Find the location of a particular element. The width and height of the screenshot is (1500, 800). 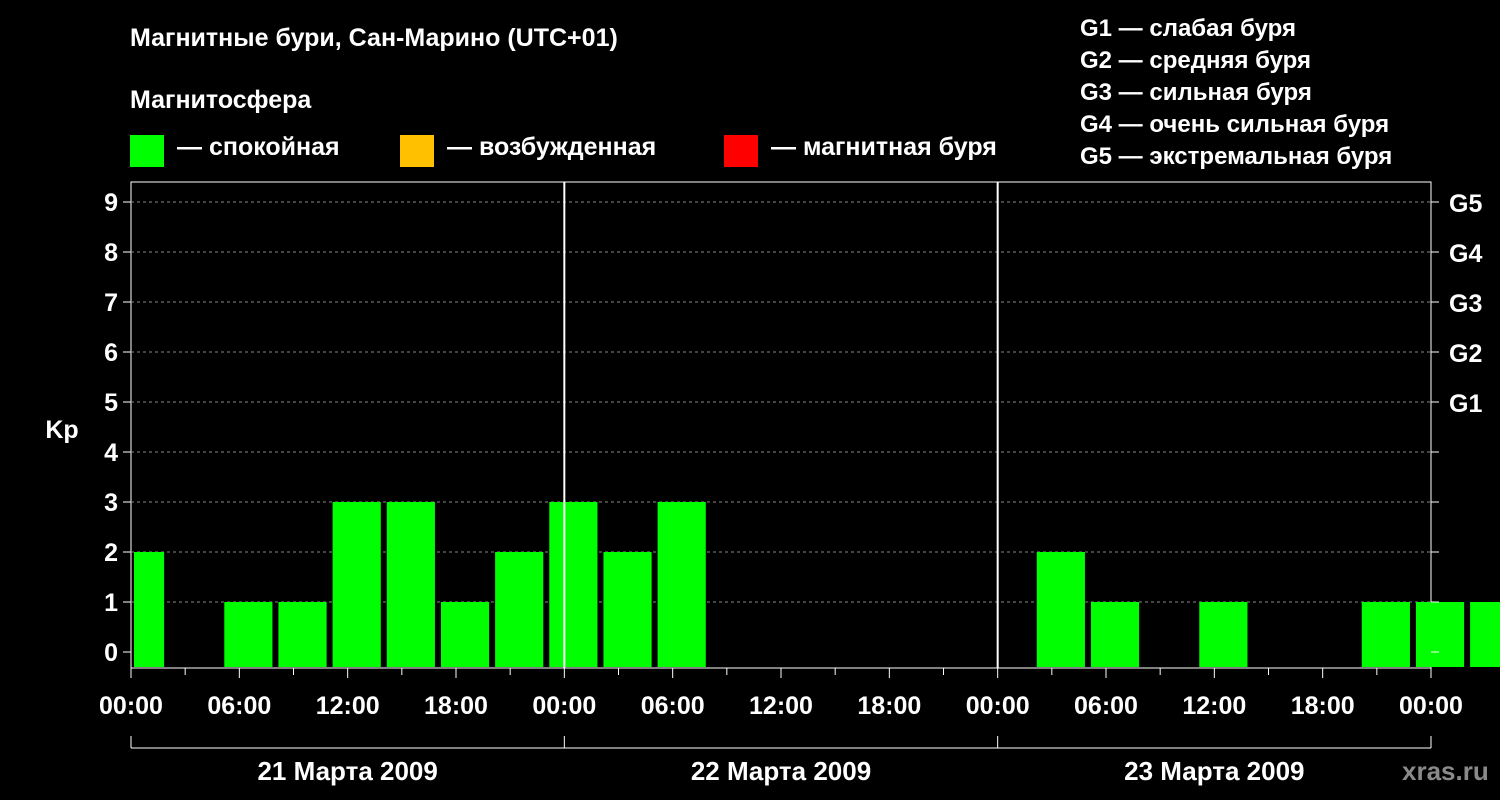

y-tick-label: 7 is located at coordinates (111, 303).